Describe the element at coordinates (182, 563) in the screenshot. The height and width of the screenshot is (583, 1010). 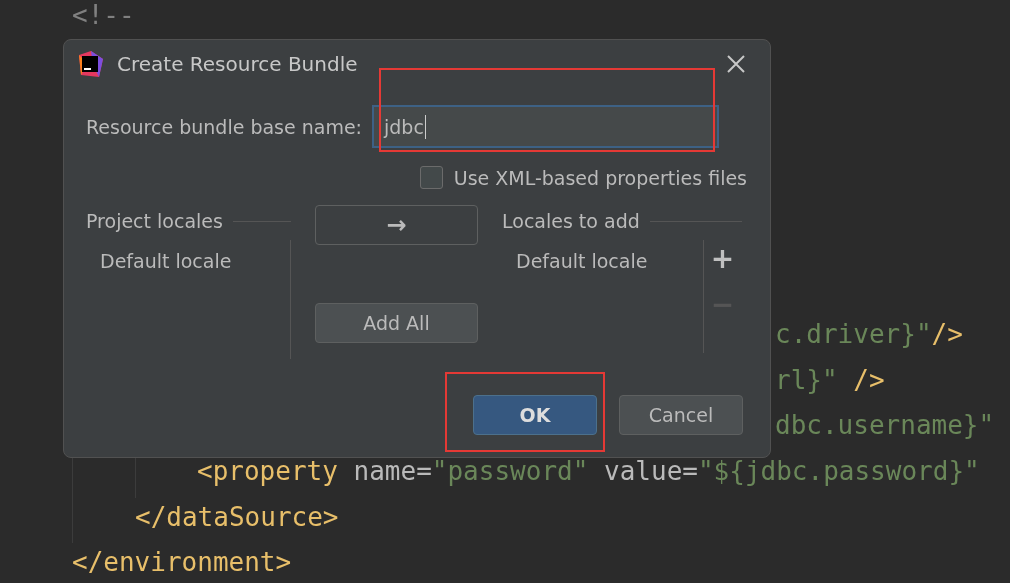
I see `code-line: </environment>` at that location.